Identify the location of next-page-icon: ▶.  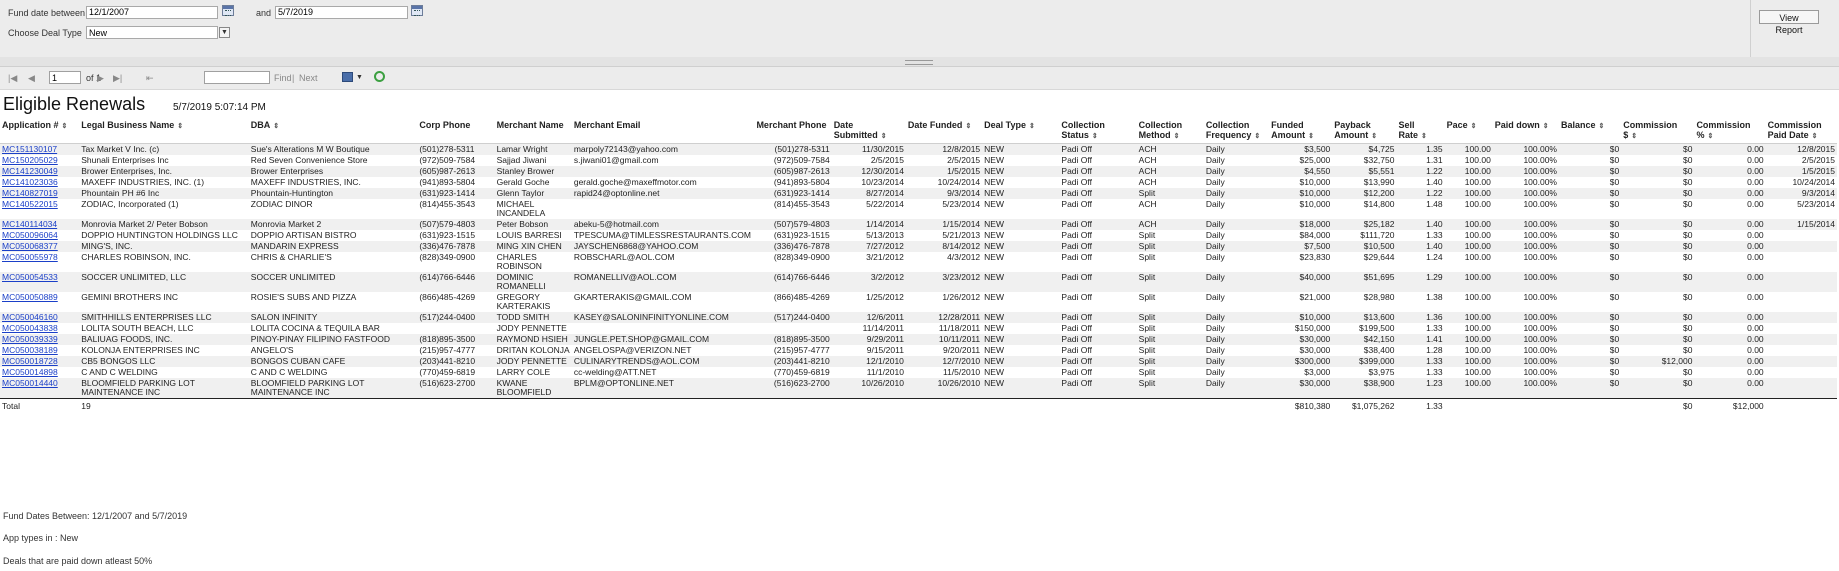
(100, 78).